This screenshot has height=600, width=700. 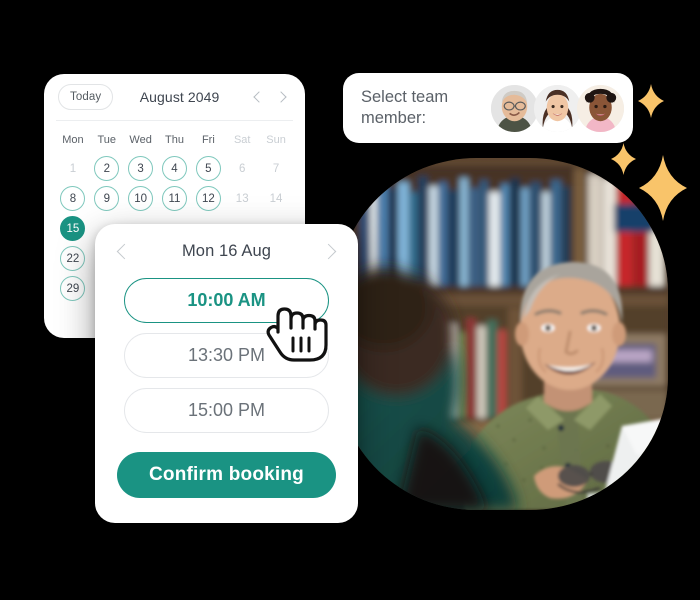 What do you see at coordinates (179, 97) in the screenshot?
I see `calendar-month-title: August 2049` at bounding box center [179, 97].